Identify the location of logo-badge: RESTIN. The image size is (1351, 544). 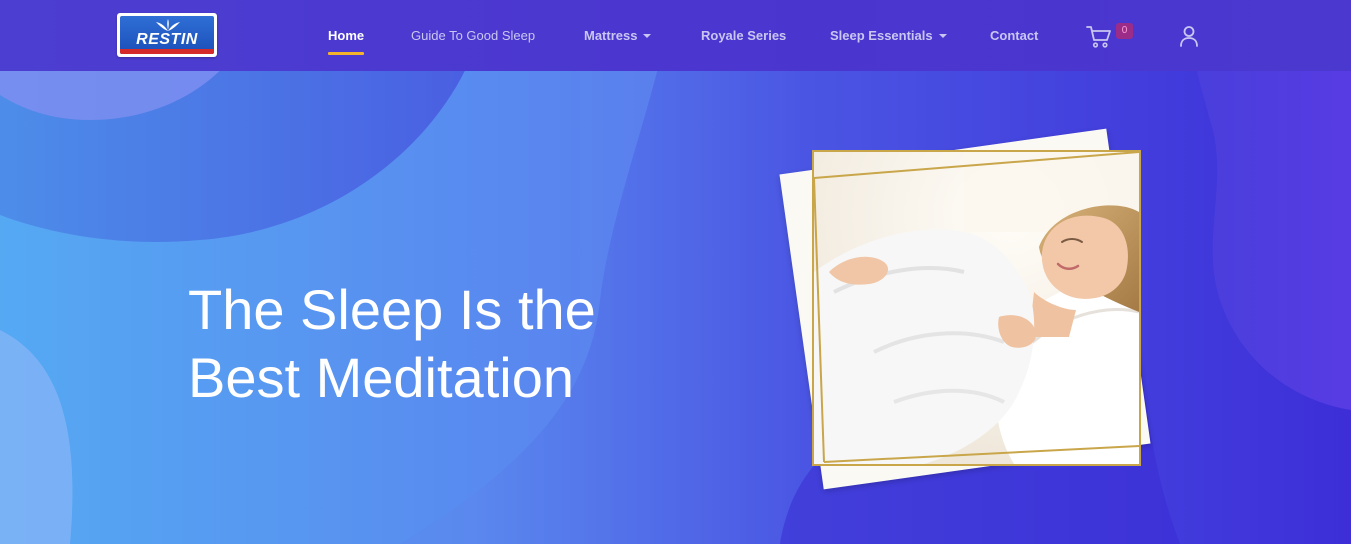
(167, 35).